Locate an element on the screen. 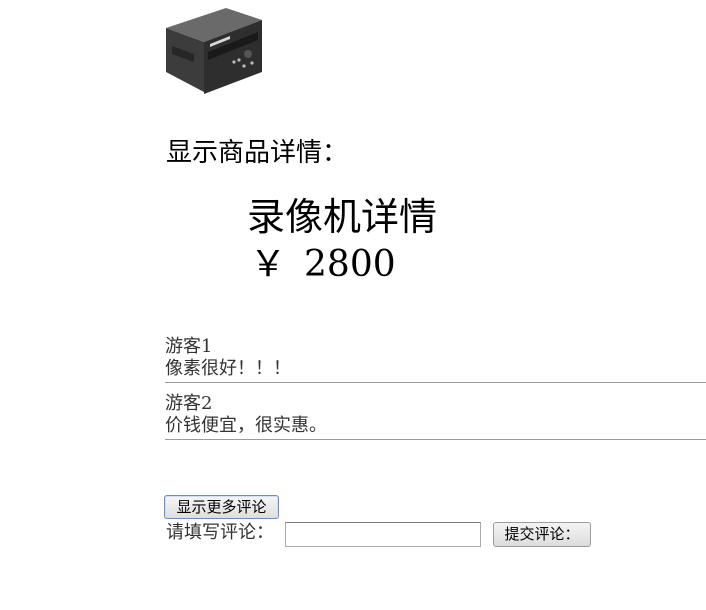  comment-user: 游客2 is located at coordinates (189, 403).